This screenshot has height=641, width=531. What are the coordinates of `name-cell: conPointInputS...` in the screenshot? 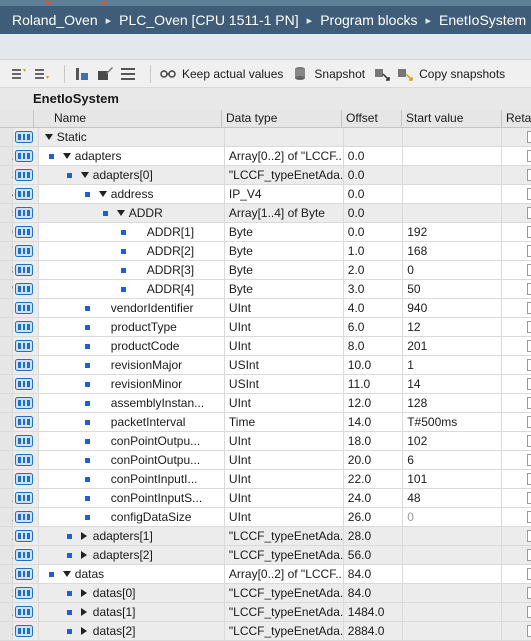 It's located at (131, 498).